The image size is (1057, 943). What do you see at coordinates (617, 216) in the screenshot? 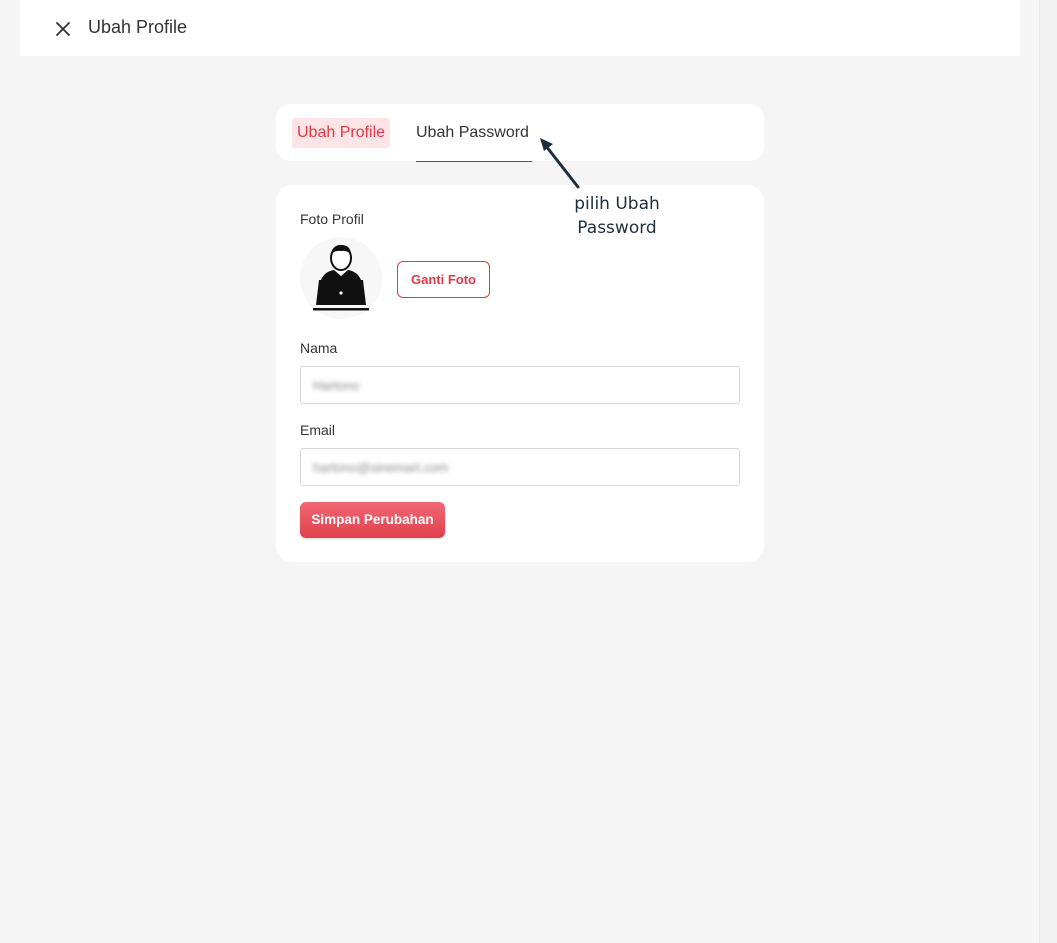
I see `annotation-text: pilih Ubah Password` at bounding box center [617, 216].